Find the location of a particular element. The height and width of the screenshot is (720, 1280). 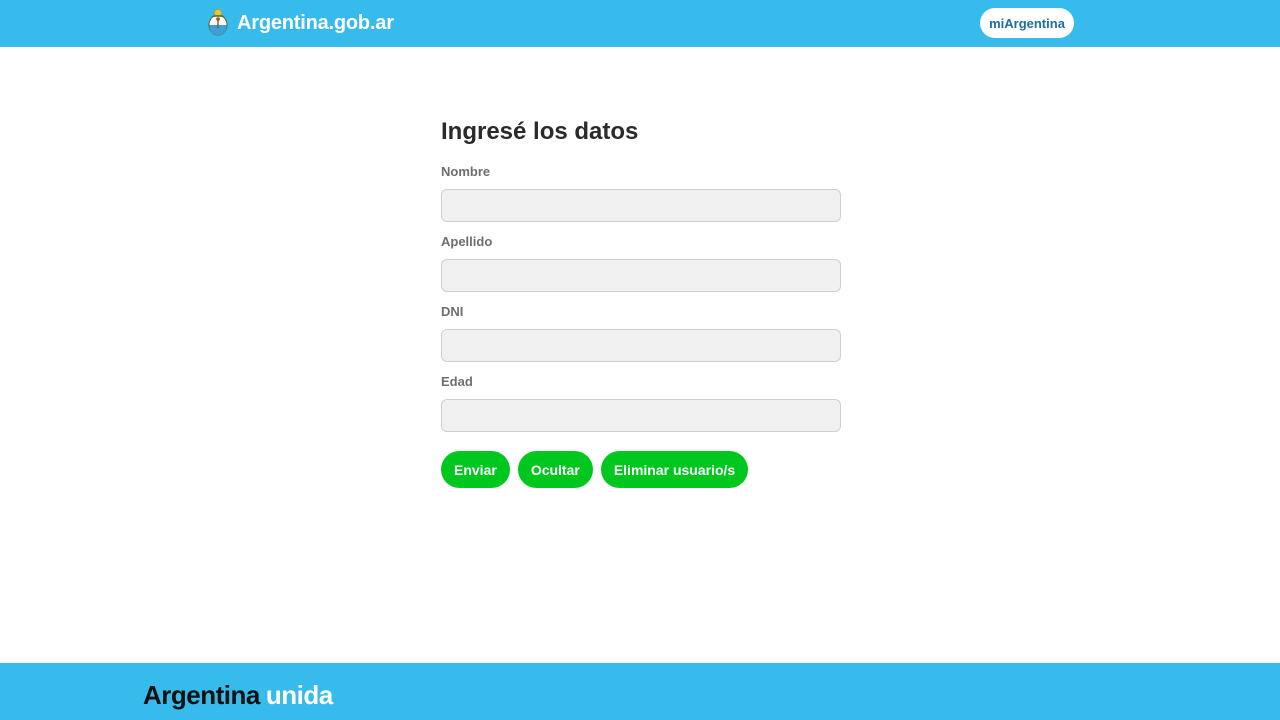

footer: Argentina unida is located at coordinates (640, 691).